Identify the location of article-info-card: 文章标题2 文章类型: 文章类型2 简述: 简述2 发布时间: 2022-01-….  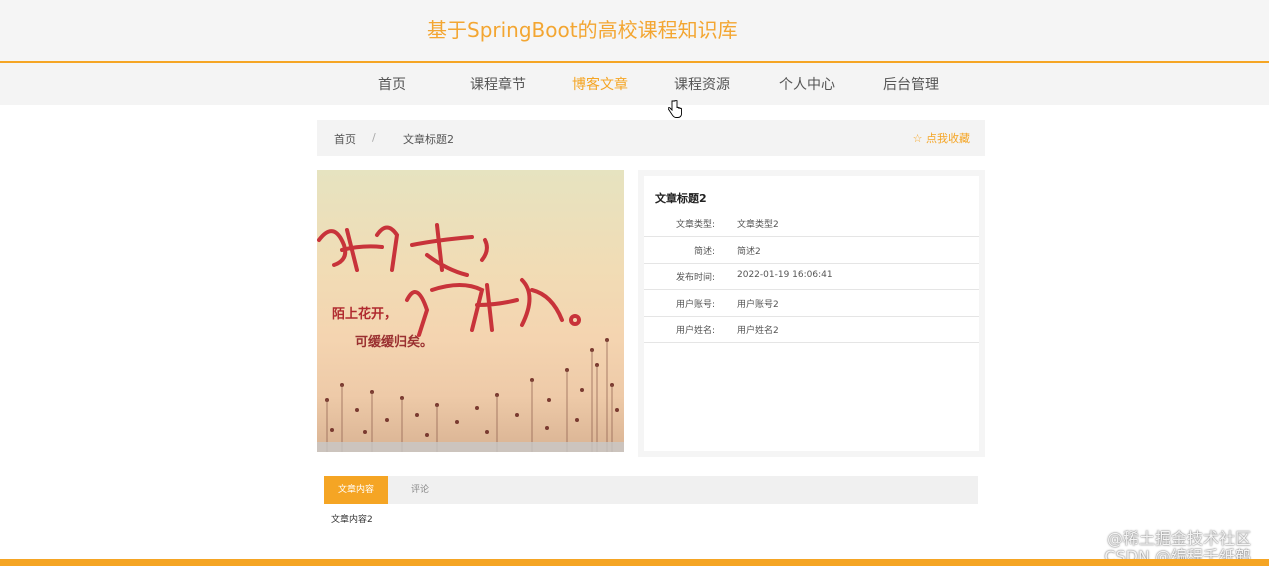
(811, 313).